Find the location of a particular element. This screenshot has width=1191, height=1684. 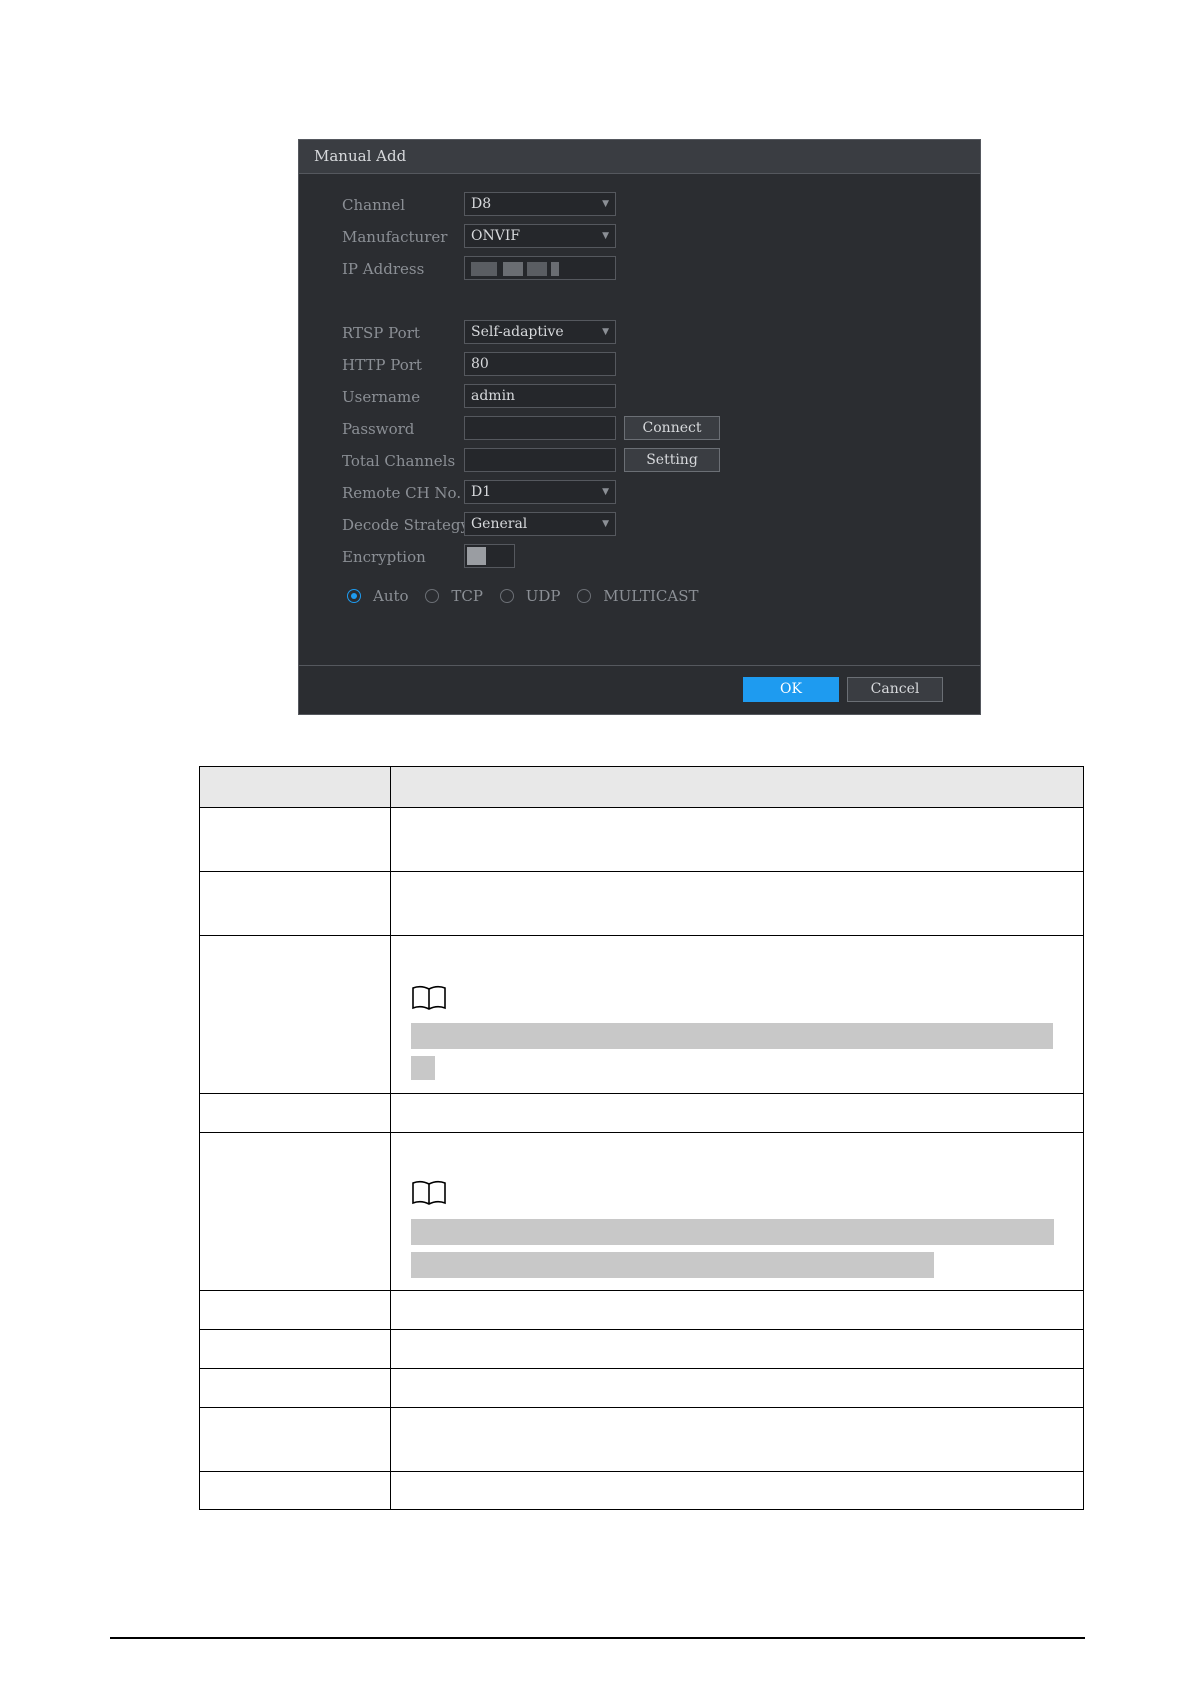

radio-auto: Auto is located at coordinates (378, 596).